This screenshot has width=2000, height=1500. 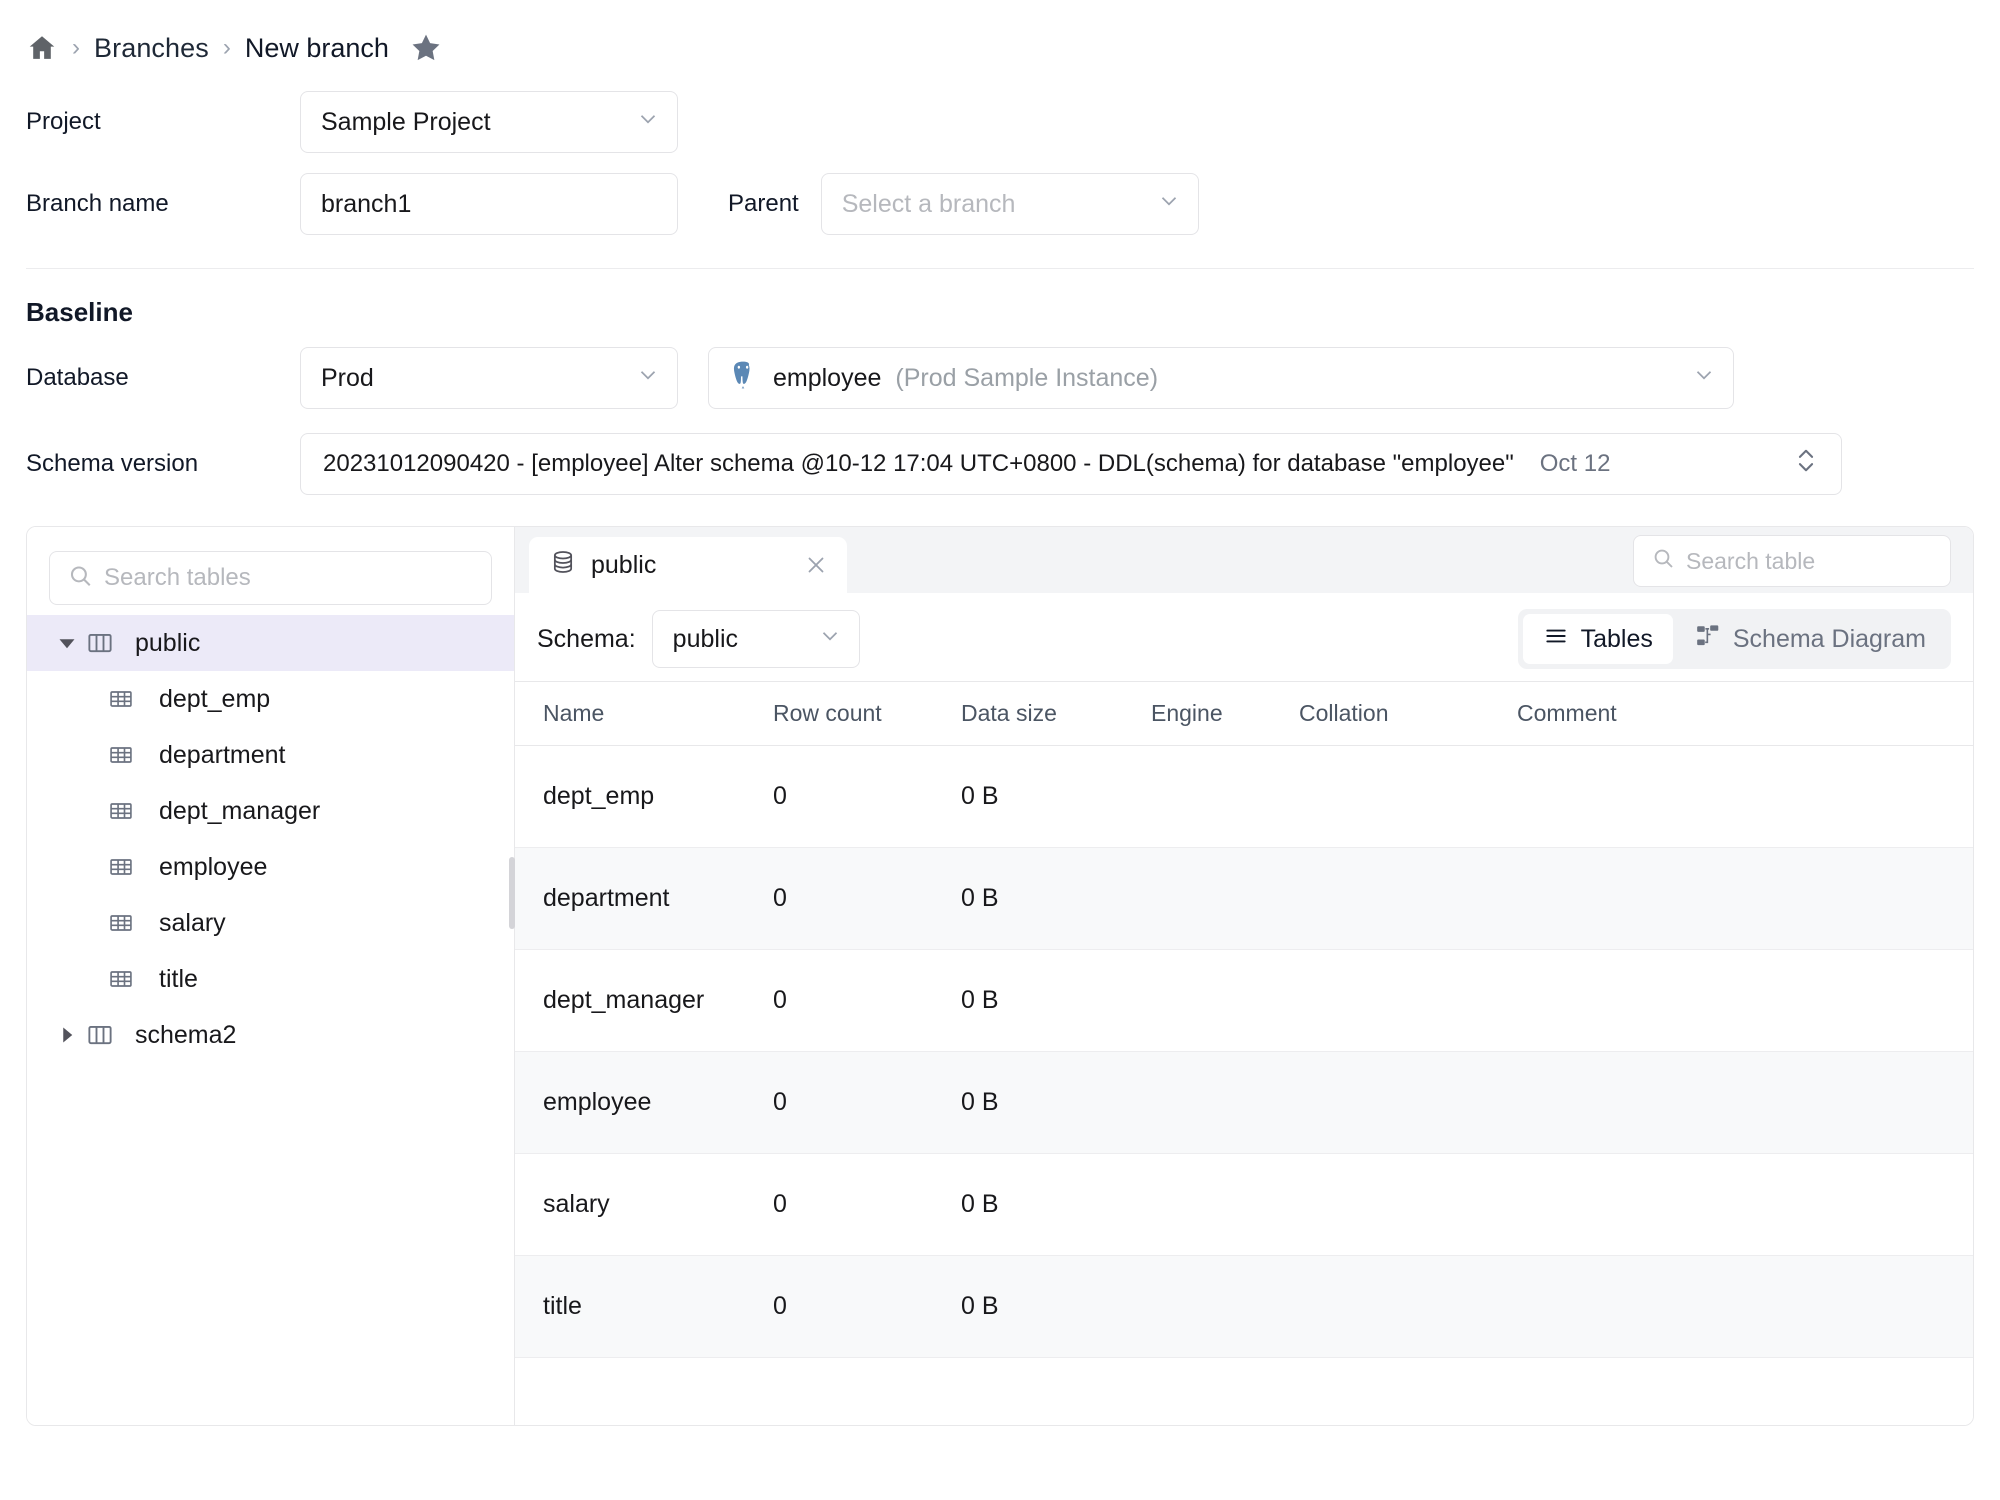 I want to click on project-select: Sample Project, so click(x=489, y=122).